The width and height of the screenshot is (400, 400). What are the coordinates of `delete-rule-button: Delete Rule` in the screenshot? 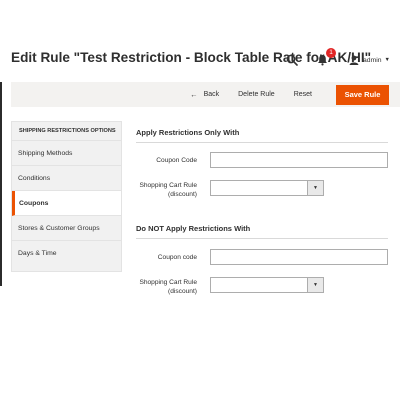 It's located at (256, 94).